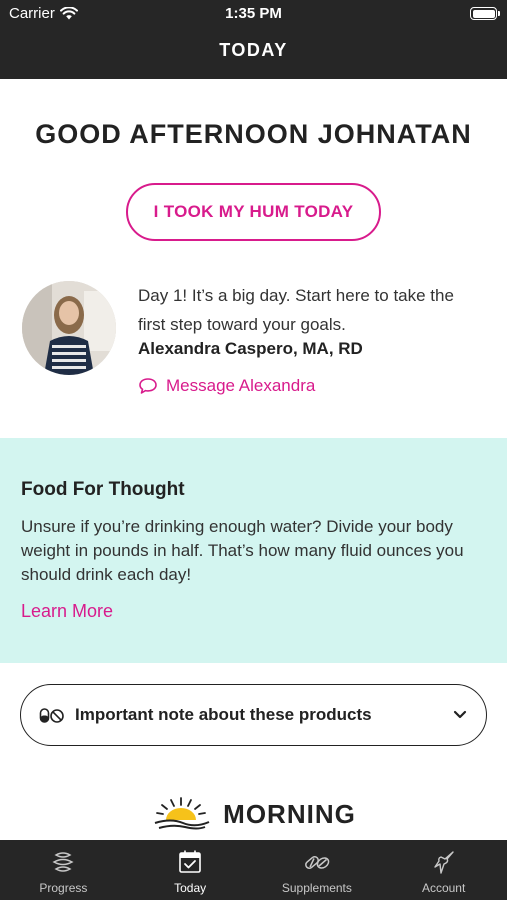  Describe the element at coordinates (190, 888) in the screenshot. I see `tab-today-label: Today` at that location.